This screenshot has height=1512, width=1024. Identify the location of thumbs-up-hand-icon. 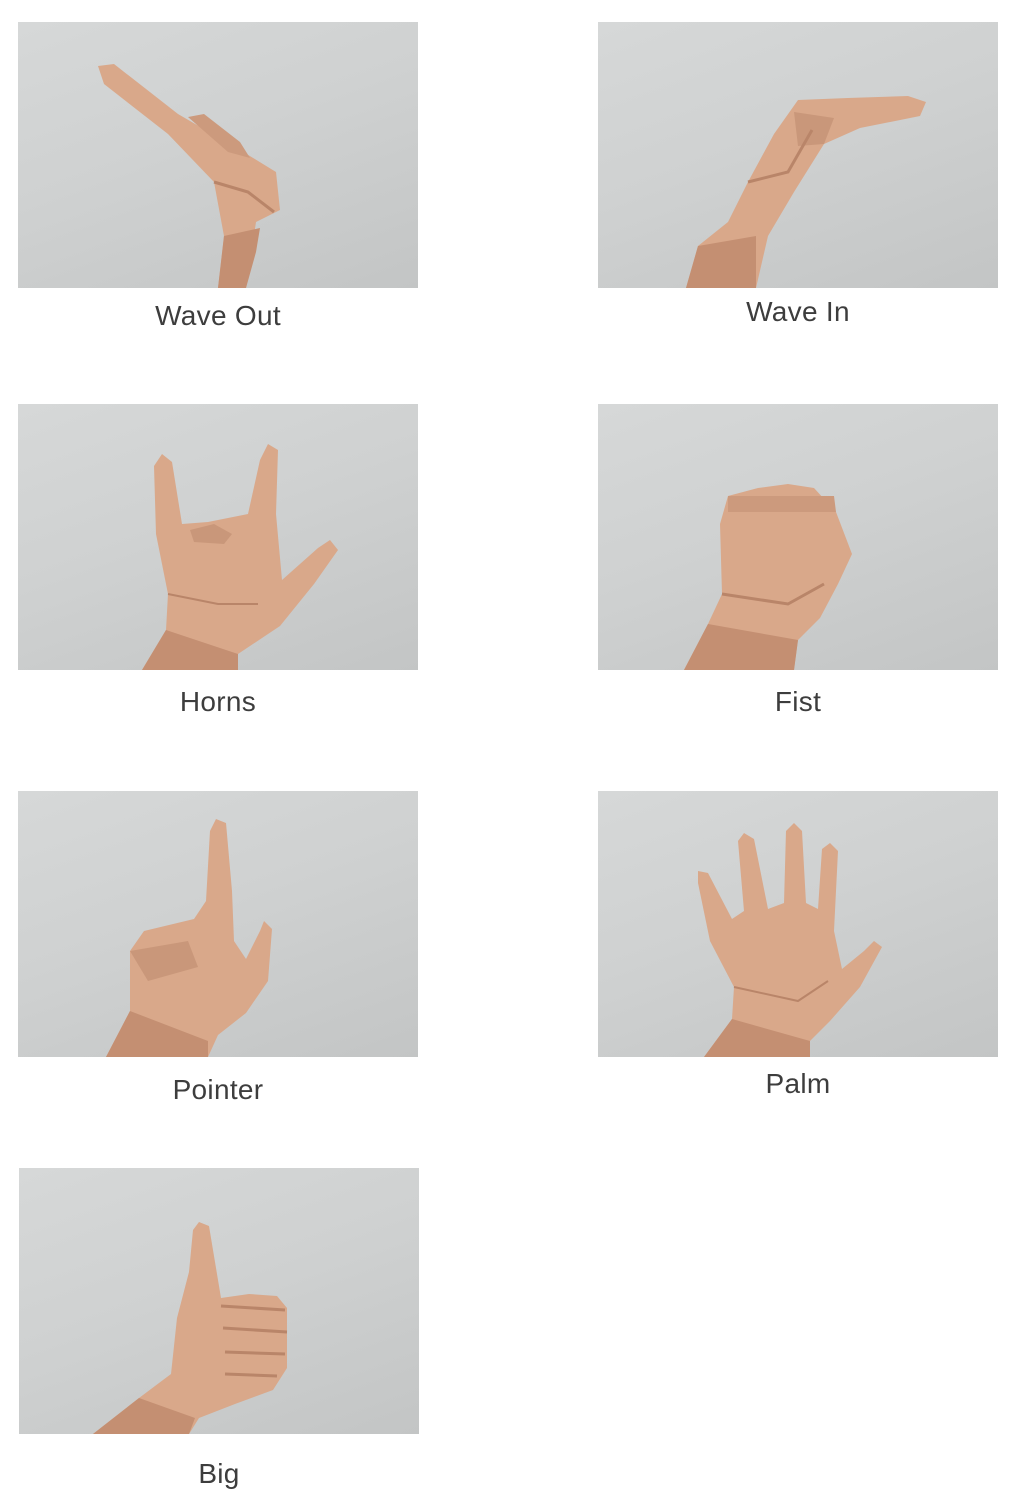
(190, 1328).